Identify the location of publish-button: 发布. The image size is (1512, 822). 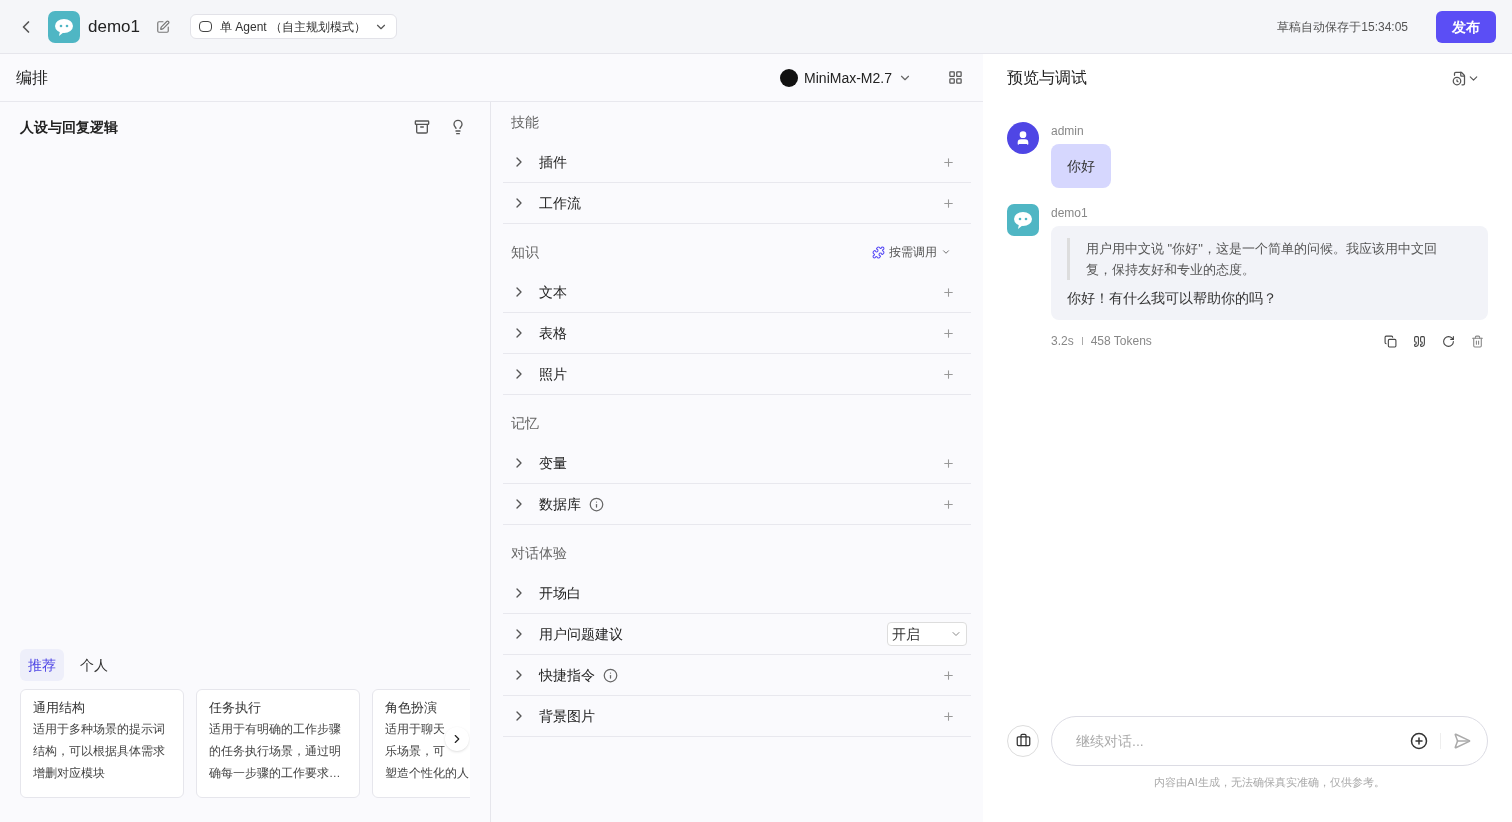
(1466, 26).